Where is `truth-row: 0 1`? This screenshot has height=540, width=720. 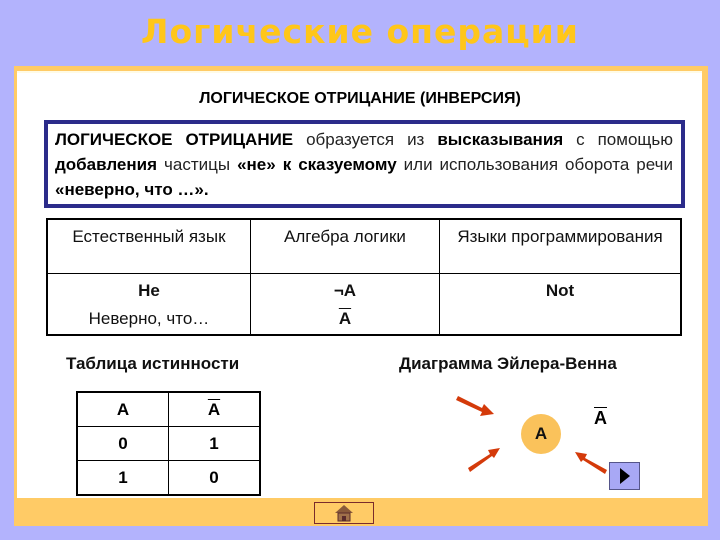 truth-row: 0 1 is located at coordinates (168, 443).